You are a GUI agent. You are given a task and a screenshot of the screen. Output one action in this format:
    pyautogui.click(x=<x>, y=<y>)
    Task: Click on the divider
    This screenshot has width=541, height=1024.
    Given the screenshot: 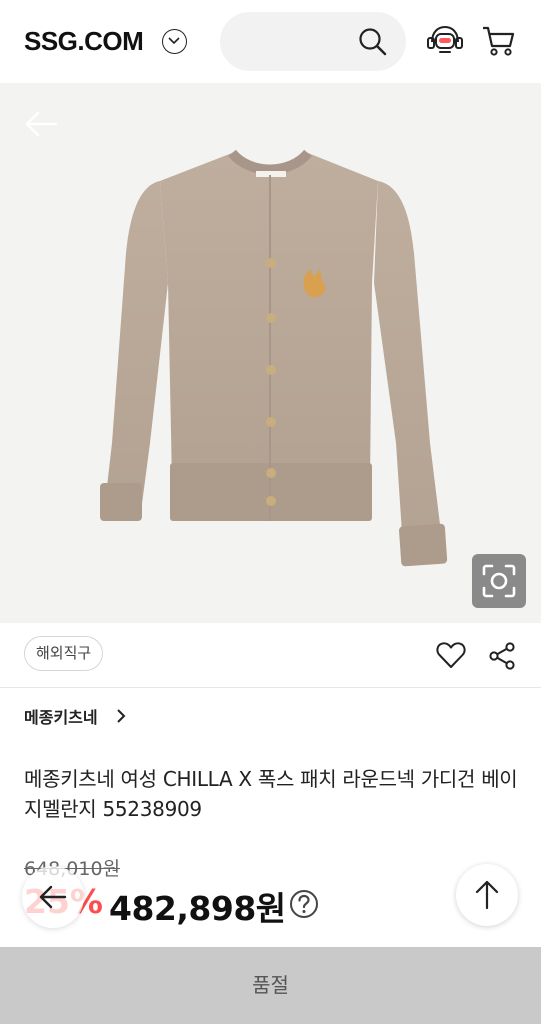 What is the action you would take?
    pyautogui.click(x=270, y=687)
    